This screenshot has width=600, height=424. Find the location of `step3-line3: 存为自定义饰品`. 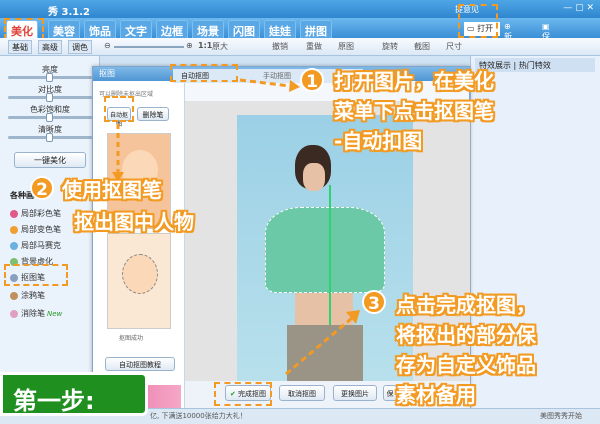

step3-line3: 存为自定义饰品 is located at coordinates (466, 365).